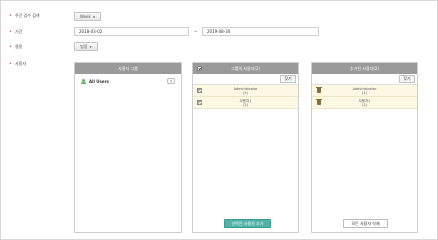 This screenshot has width=438, height=240. Describe the element at coordinates (288, 79) in the screenshot. I see `group-users-search-button: 찾기` at that location.